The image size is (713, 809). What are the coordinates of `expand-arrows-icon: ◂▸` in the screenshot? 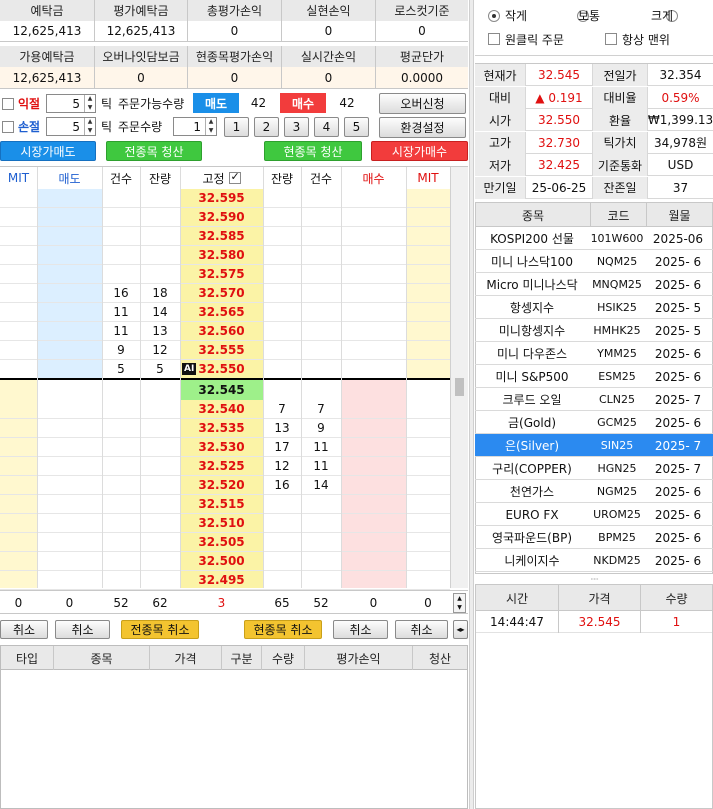 It's located at (460, 629).